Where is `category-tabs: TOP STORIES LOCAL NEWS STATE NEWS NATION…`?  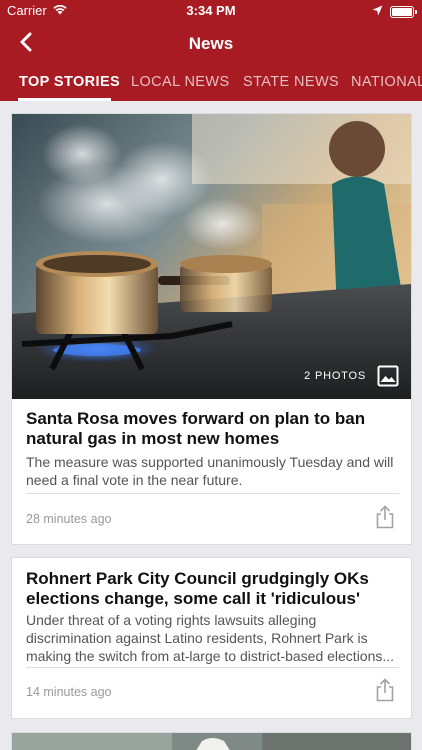
category-tabs: TOP STORIES LOCAL NEWS STATE NEWS NATION… is located at coordinates (211, 83).